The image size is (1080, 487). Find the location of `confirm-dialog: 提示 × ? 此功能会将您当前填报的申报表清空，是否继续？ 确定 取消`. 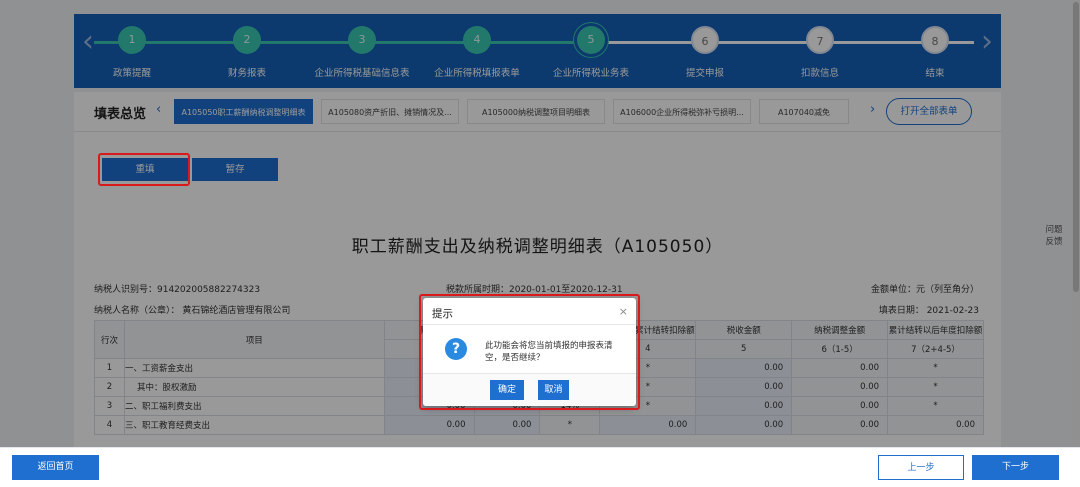

confirm-dialog: 提示 × ? 此功能会将您当前填报的申报表清空，是否继续？ 确定 取消 is located at coordinates (529, 352).